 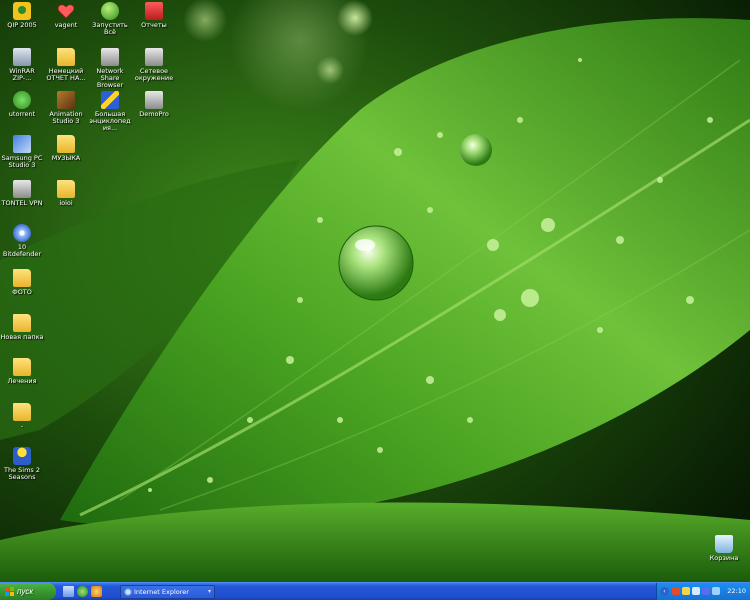 I want to click on desktop-icon-red-app: Отчеты, so click(x=154, y=15).